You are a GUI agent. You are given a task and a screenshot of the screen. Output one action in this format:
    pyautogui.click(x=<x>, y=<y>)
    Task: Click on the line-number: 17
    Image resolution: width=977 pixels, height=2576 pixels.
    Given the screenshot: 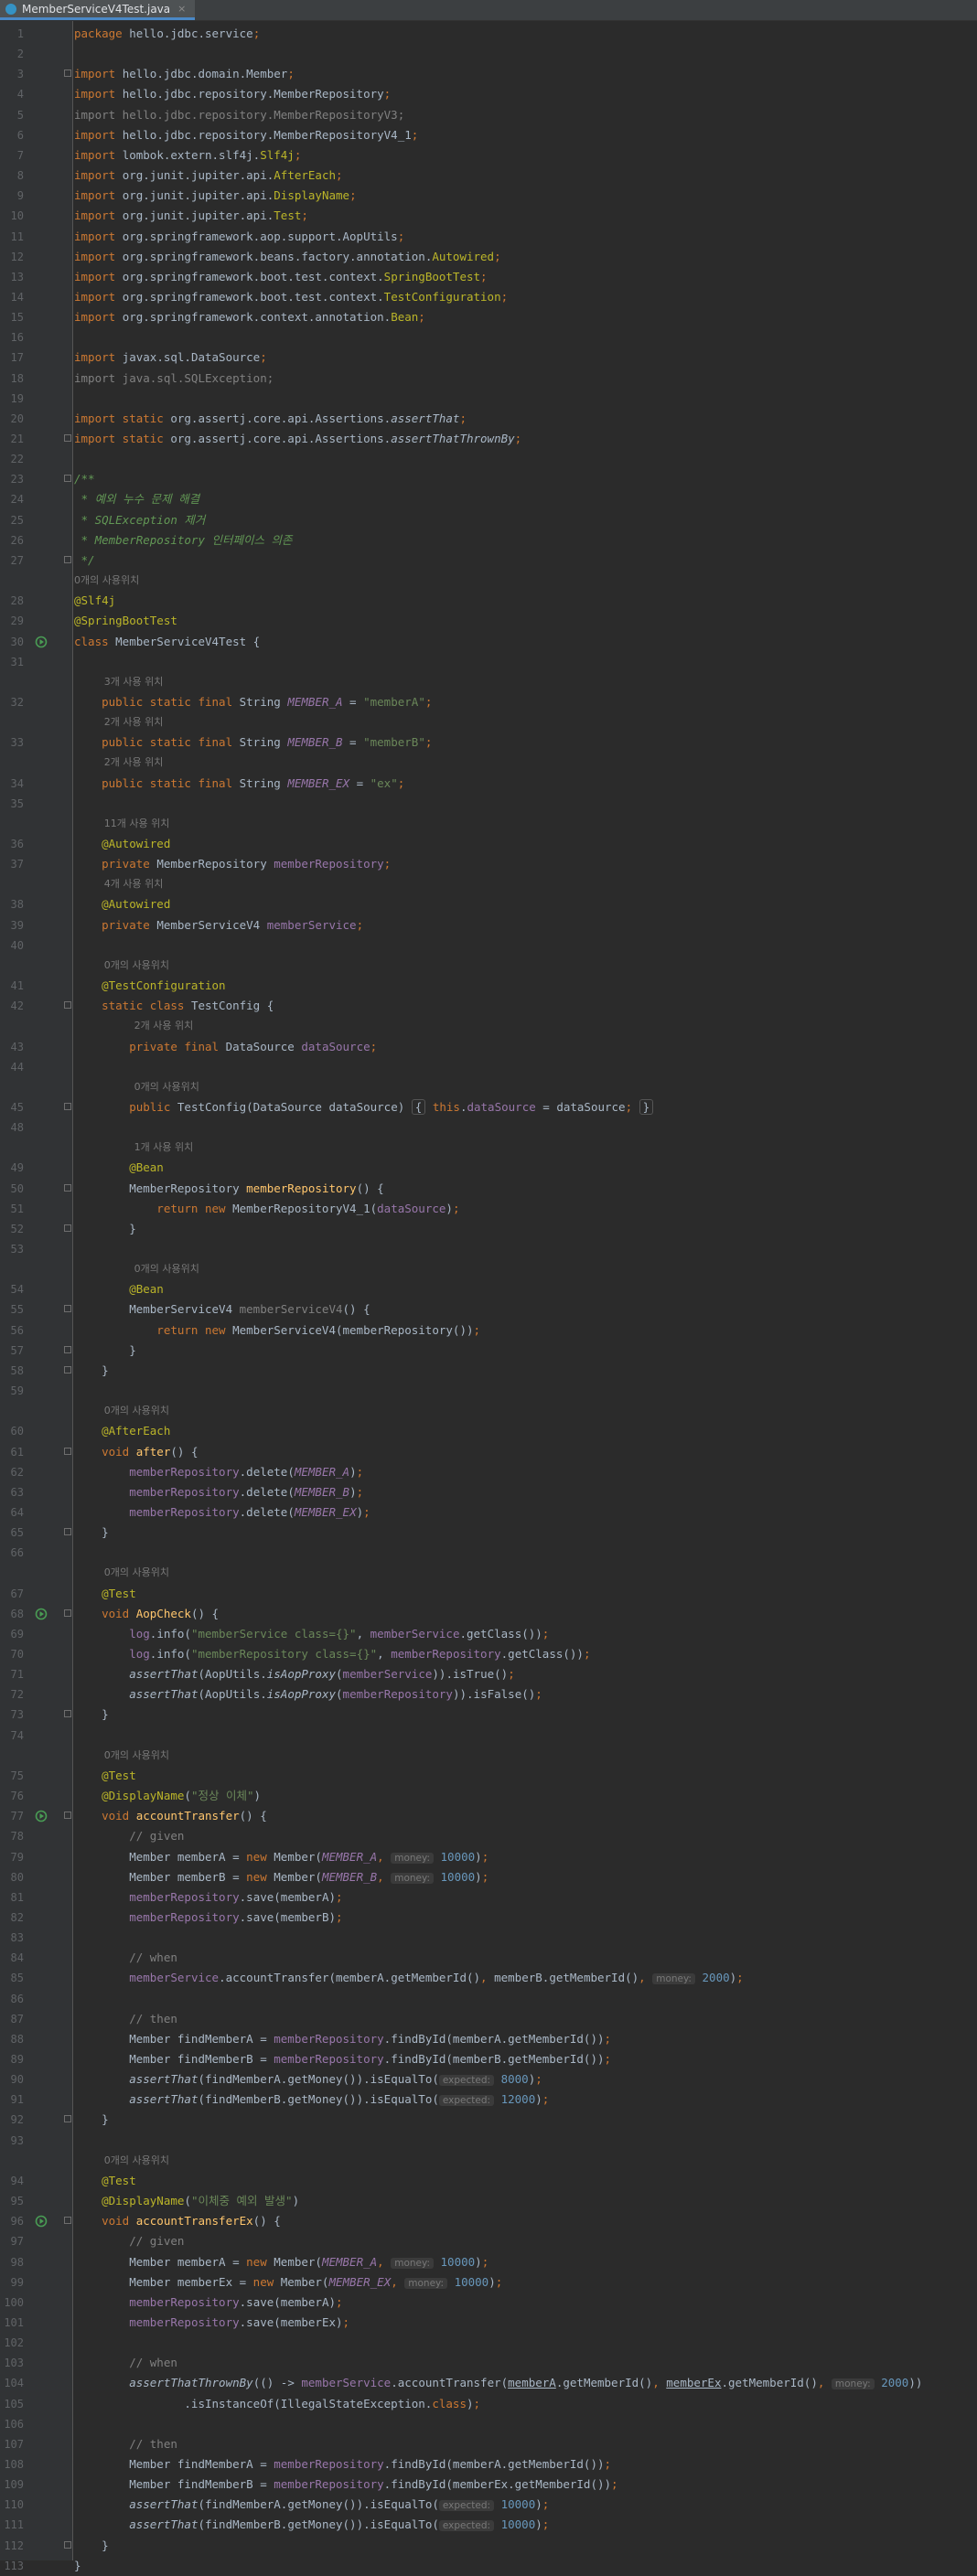 What is the action you would take?
    pyautogui.click(x=17, y=358)
    